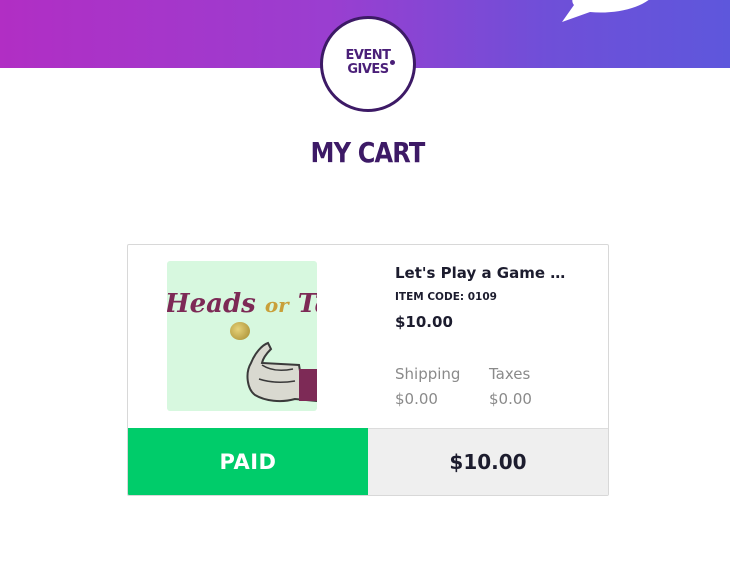 The width and height of the screenshot is (730, 570). I want to click on taxes-label: Taxes, so click(510, 374).